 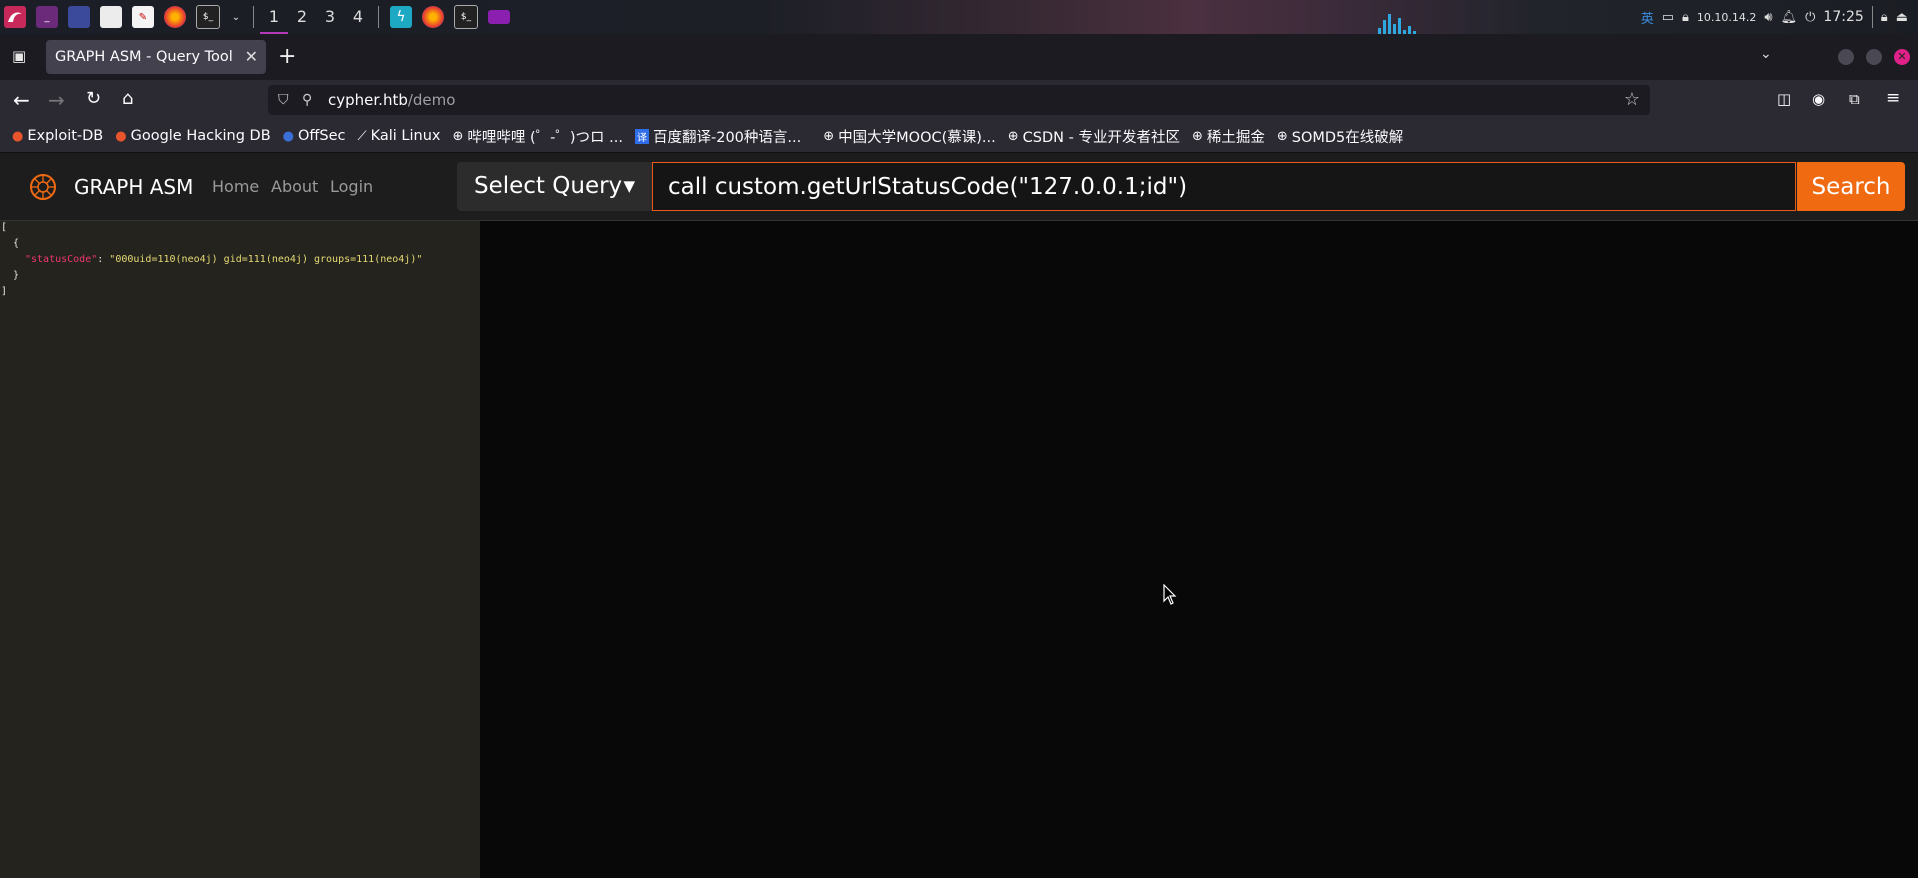 I want to click on kali-icon: ⟋, so click(x=362, y=136).